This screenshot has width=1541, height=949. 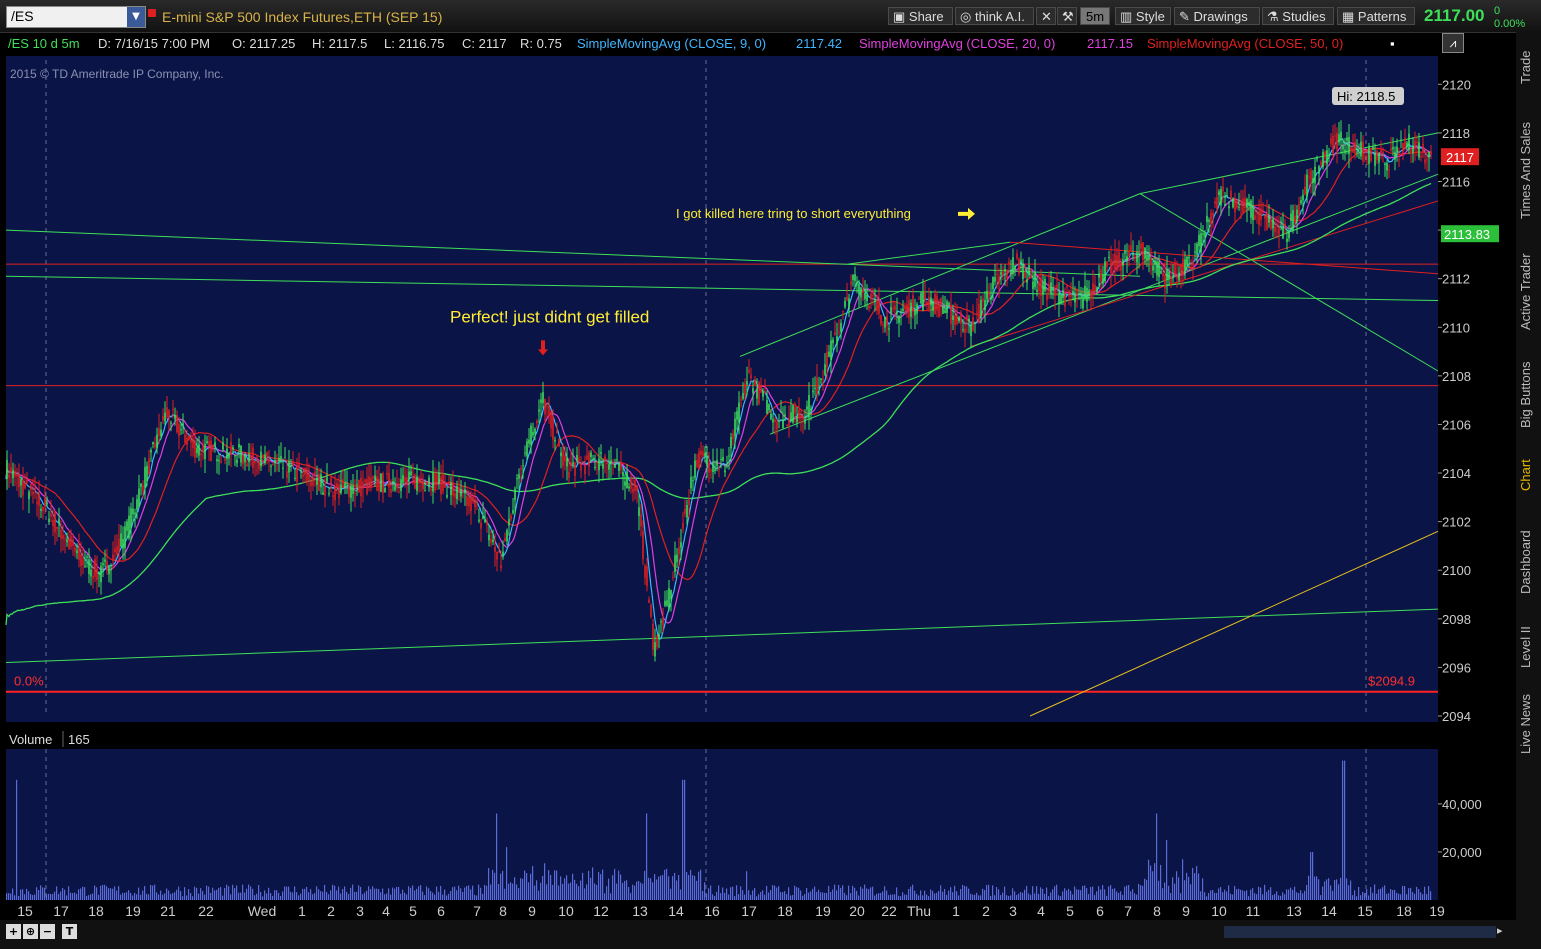 What do you see at coordinates (1528, 292) in the screenshot?
I see `tab-active-trader: Active Trader` at bounding box center [1528, 292].